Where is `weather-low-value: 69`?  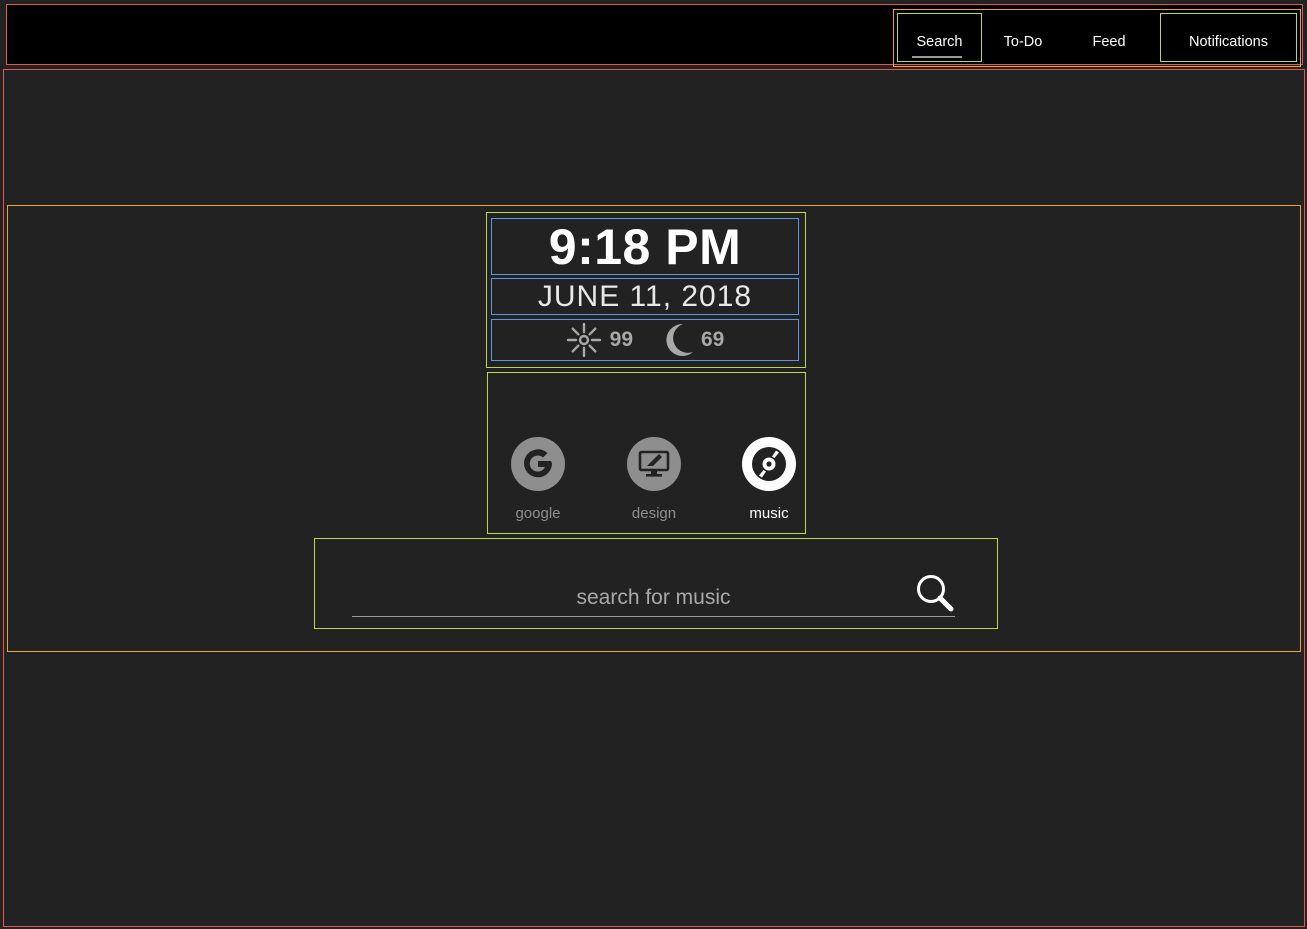
weather-low-value: 69 is located at coordinates (713, 339).